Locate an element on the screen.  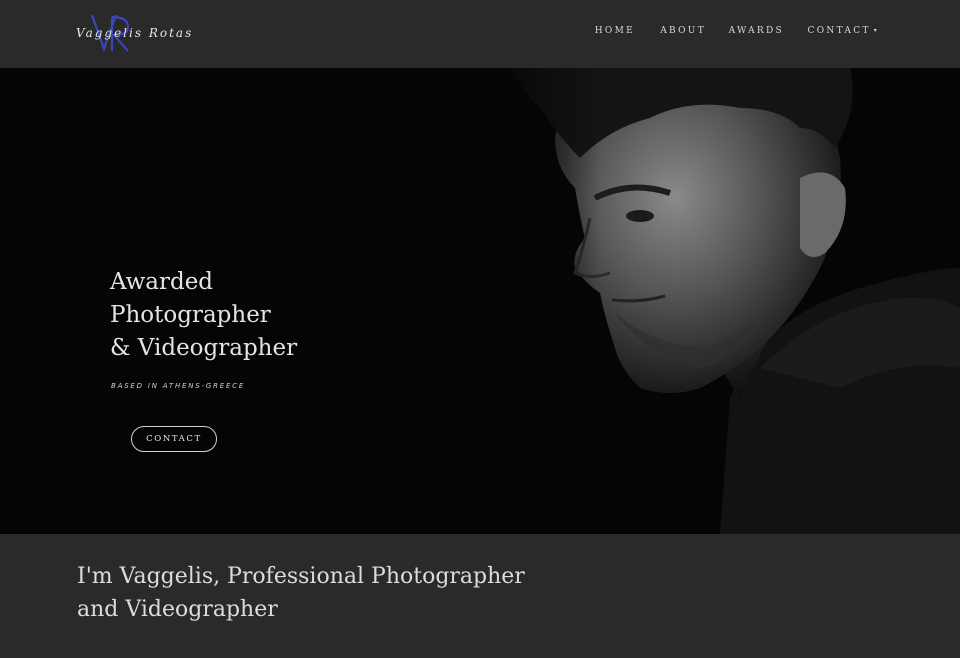
hero-title-line: & Videographer is located at coordinates (204, 348).